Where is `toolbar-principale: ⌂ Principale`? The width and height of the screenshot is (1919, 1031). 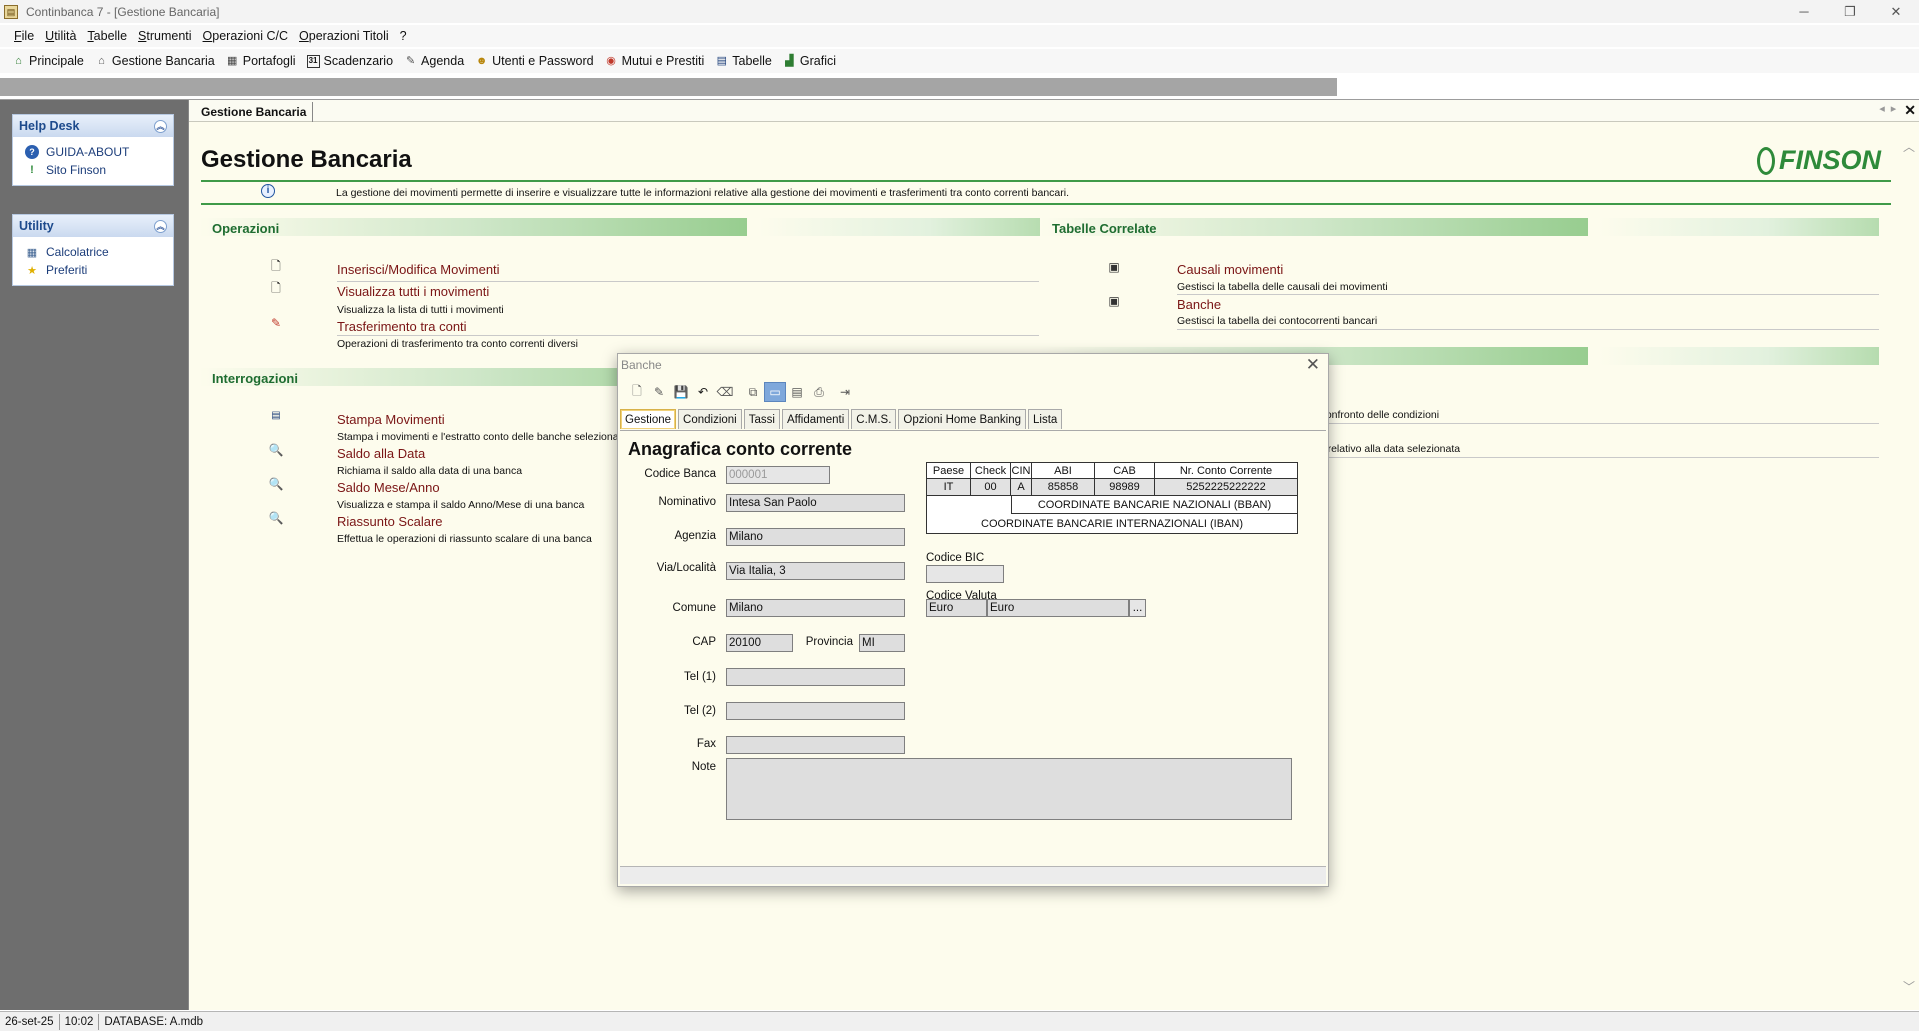
toolbar-principale: ⌂ Principale is located at coordinates (48, 61).